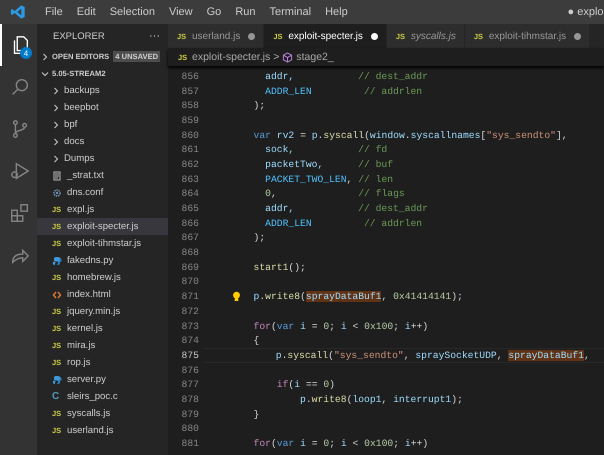 This screenshot has height=455, width=604. What do you see at coordinates (102, 379) in the screenshot?
I see `file-tree-item: server.py` at bounding box center [102, 379].